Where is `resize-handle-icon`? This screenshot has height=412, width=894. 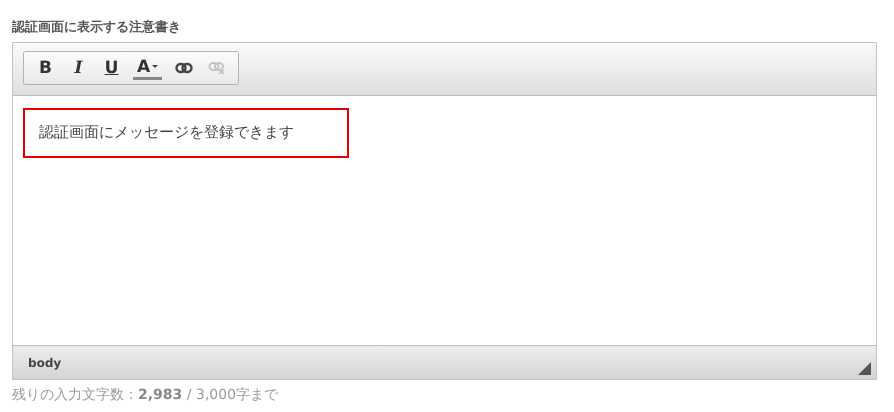
resize-handle-icon is located at coordinates (864, 368).